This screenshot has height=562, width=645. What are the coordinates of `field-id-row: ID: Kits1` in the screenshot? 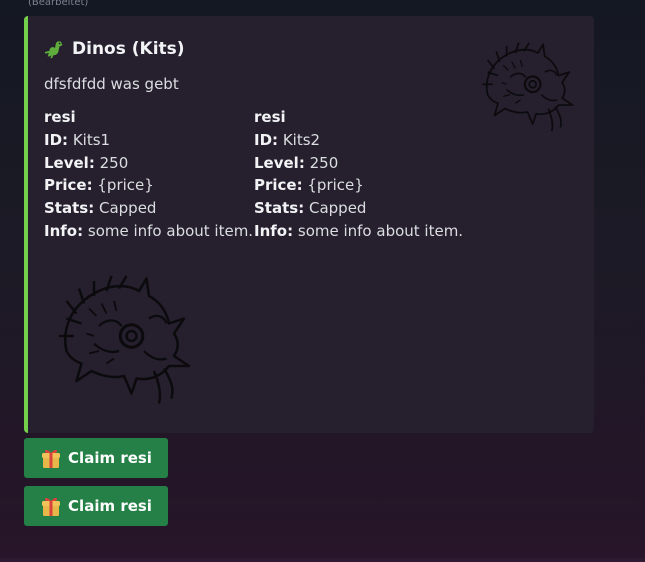 It's located at (148, 140).